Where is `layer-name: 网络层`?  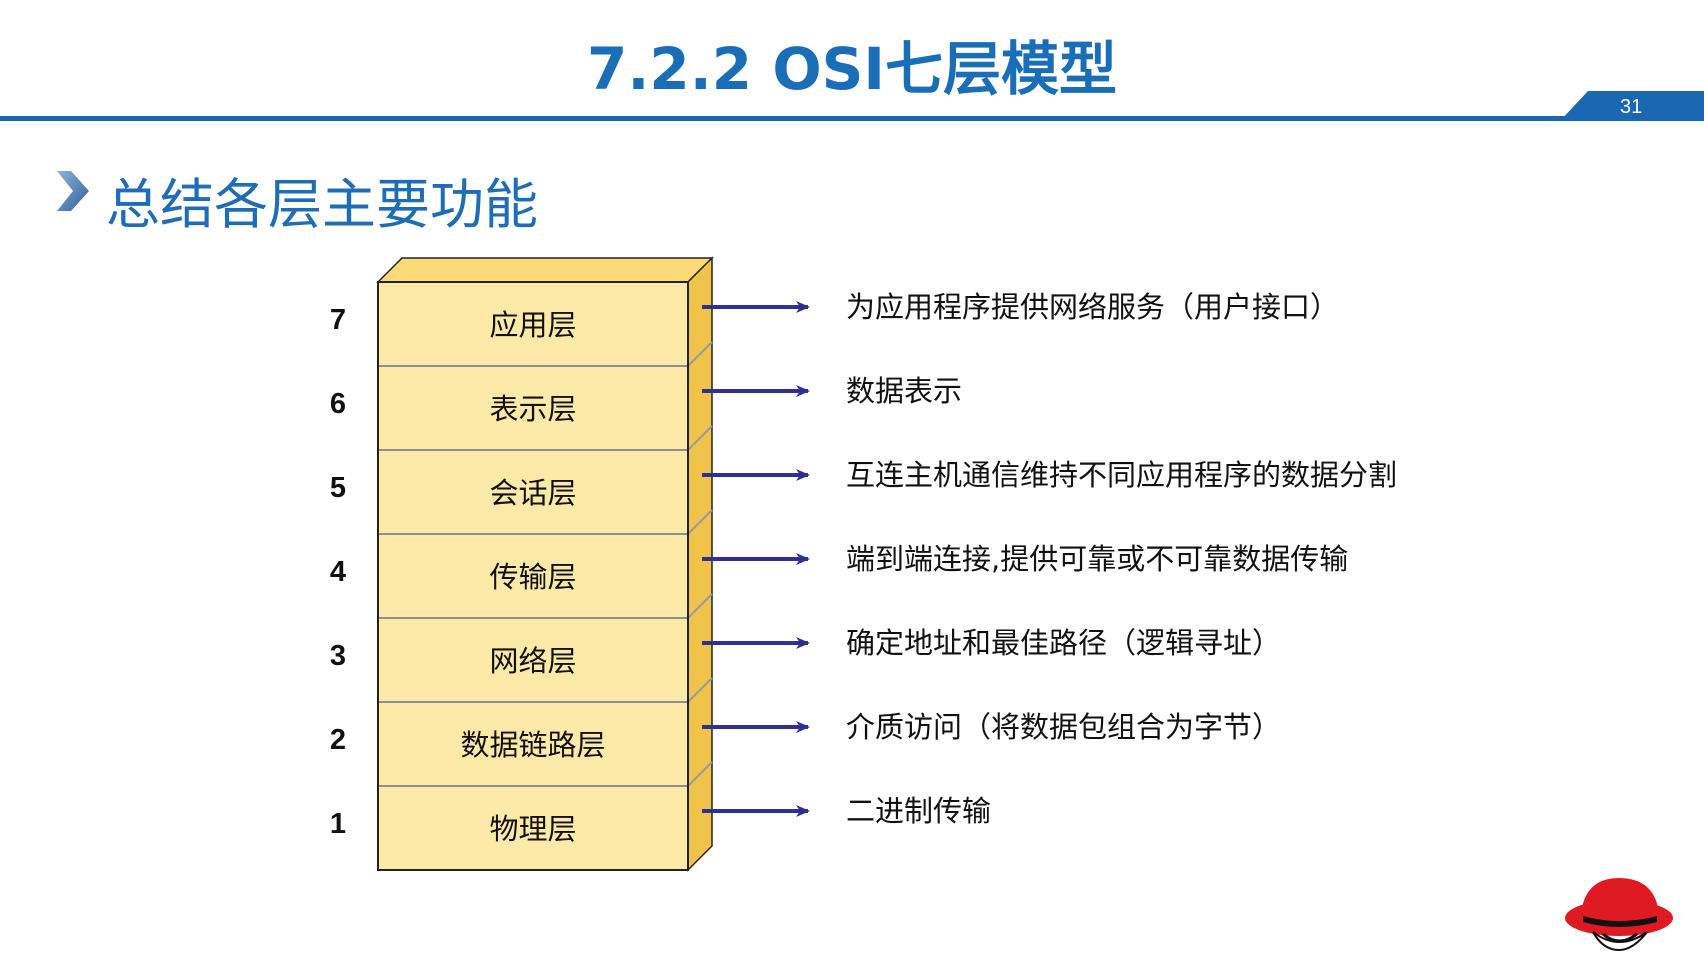
layer-name: 网络层 is located at coordinates (533, 661).